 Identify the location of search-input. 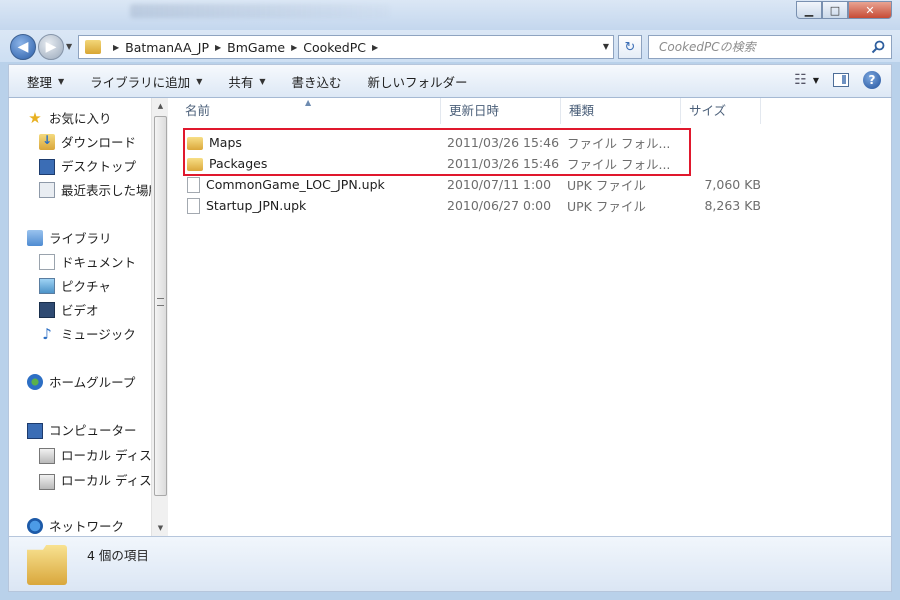
(759, 47).